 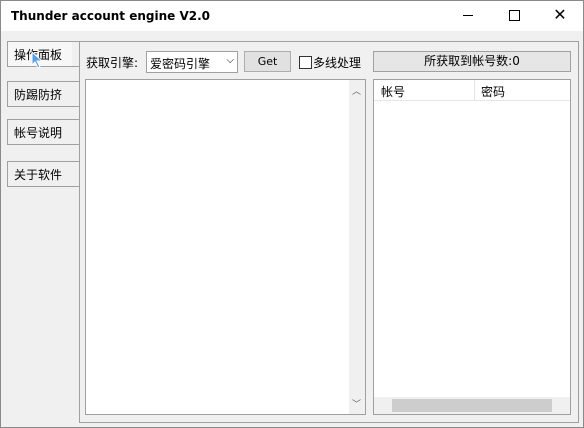 I want to click on vertical-scrollbar: ︿ ﹀, so click(x=357, y=247).